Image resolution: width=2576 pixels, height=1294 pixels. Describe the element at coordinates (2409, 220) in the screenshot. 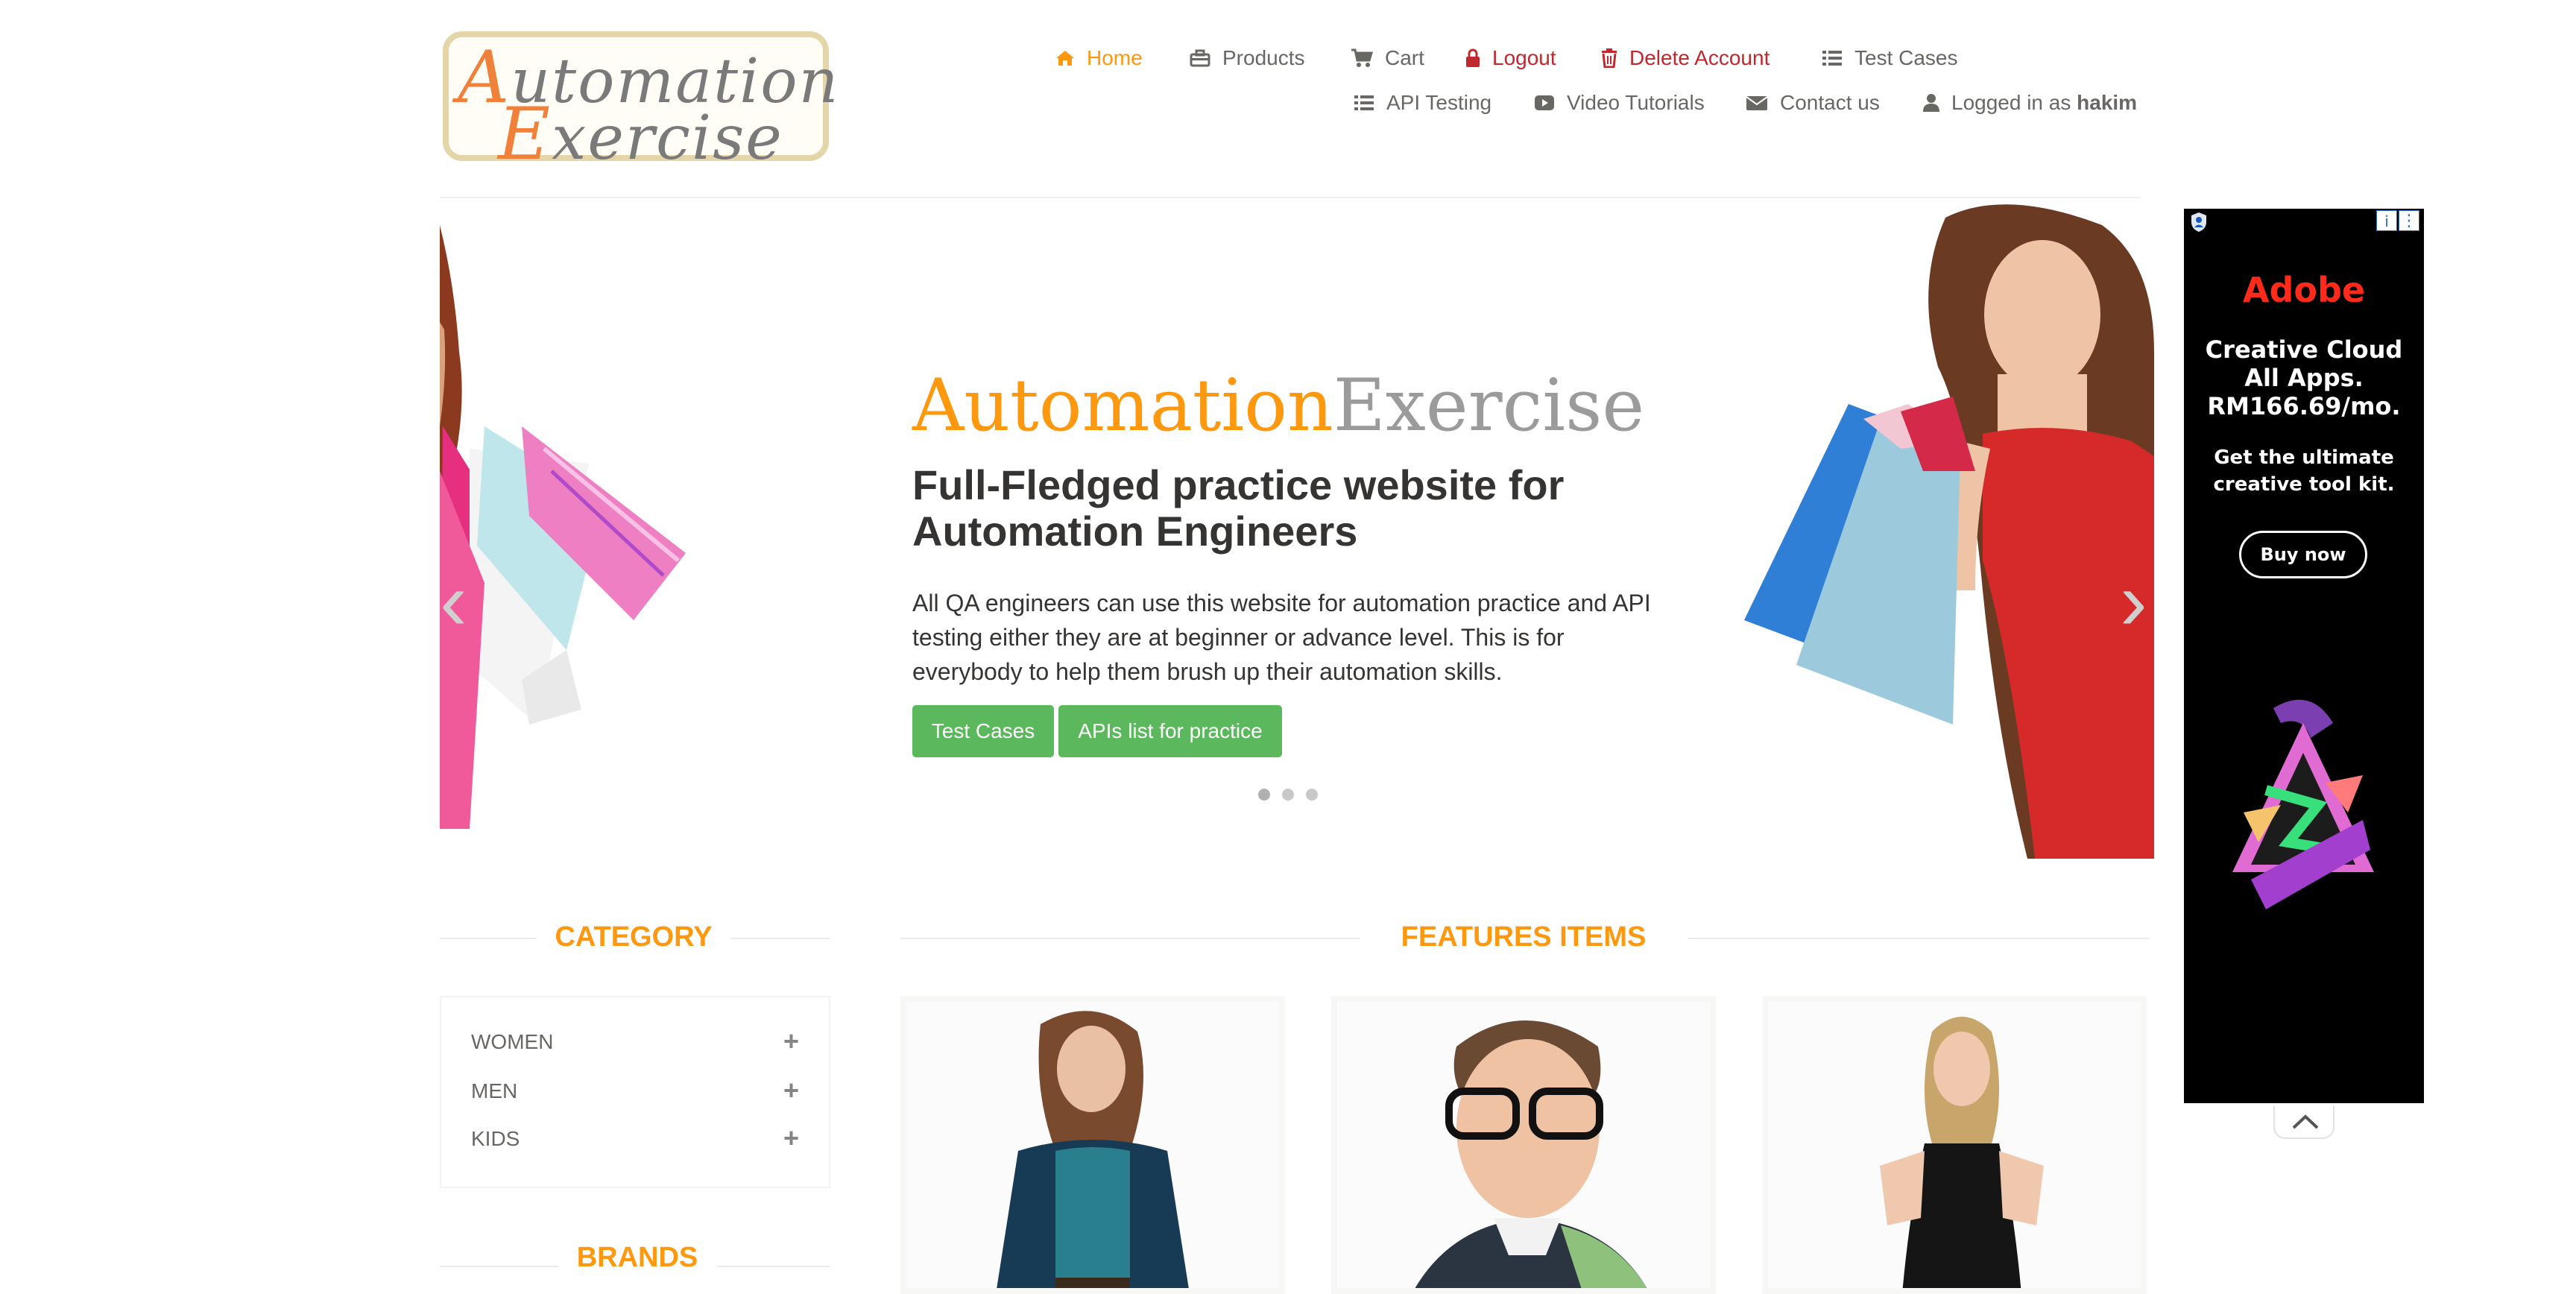

I see `ad-menu-icon: ⋮` at that location.